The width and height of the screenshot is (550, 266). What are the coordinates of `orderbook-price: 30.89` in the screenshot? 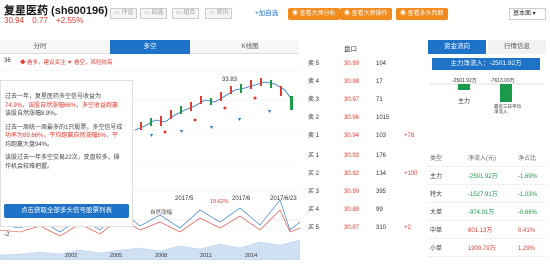 It's located at (352, 210).